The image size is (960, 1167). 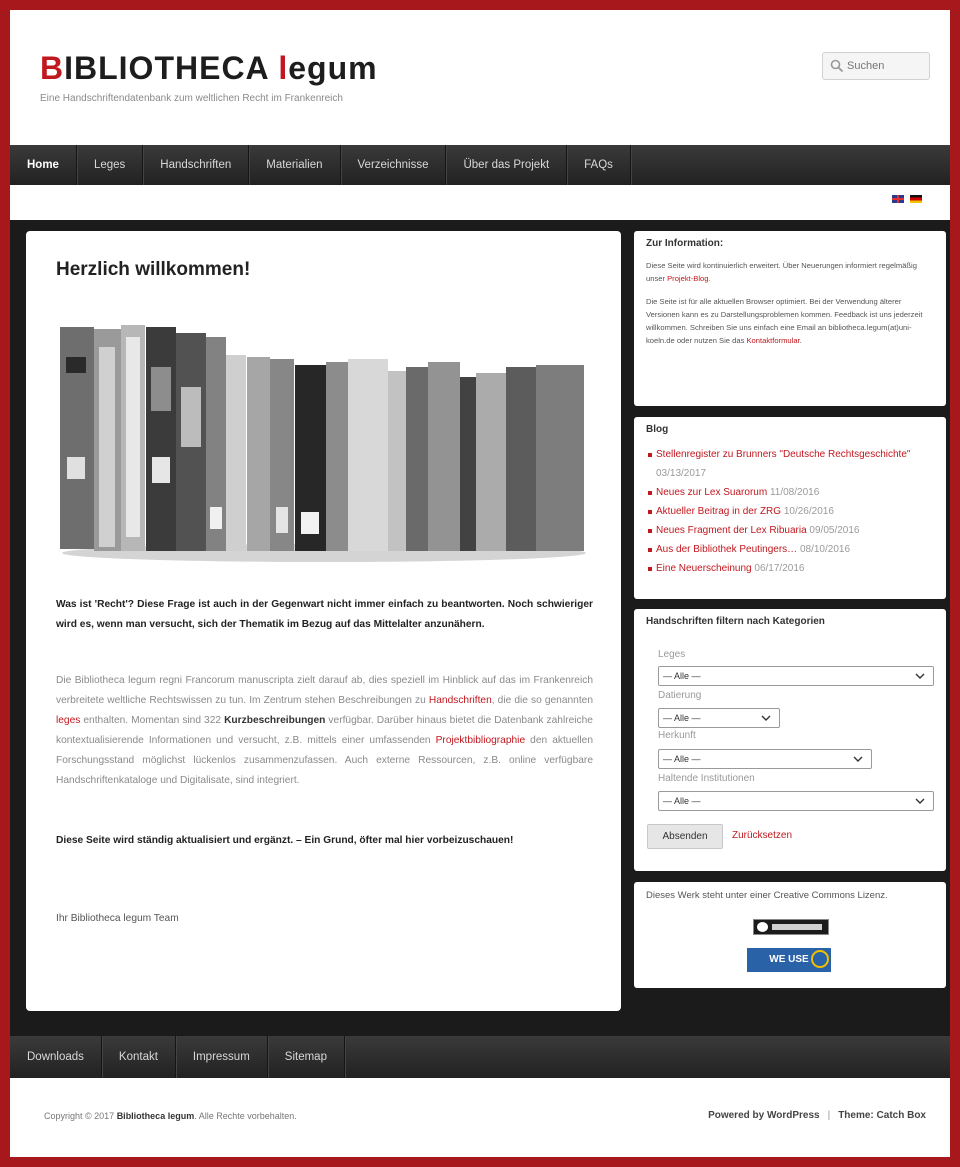 What do you see at coordinates (599, 165) in the screenshot?
I see `nav-item-faqs: FAQs` at bounding box center [599, 165].